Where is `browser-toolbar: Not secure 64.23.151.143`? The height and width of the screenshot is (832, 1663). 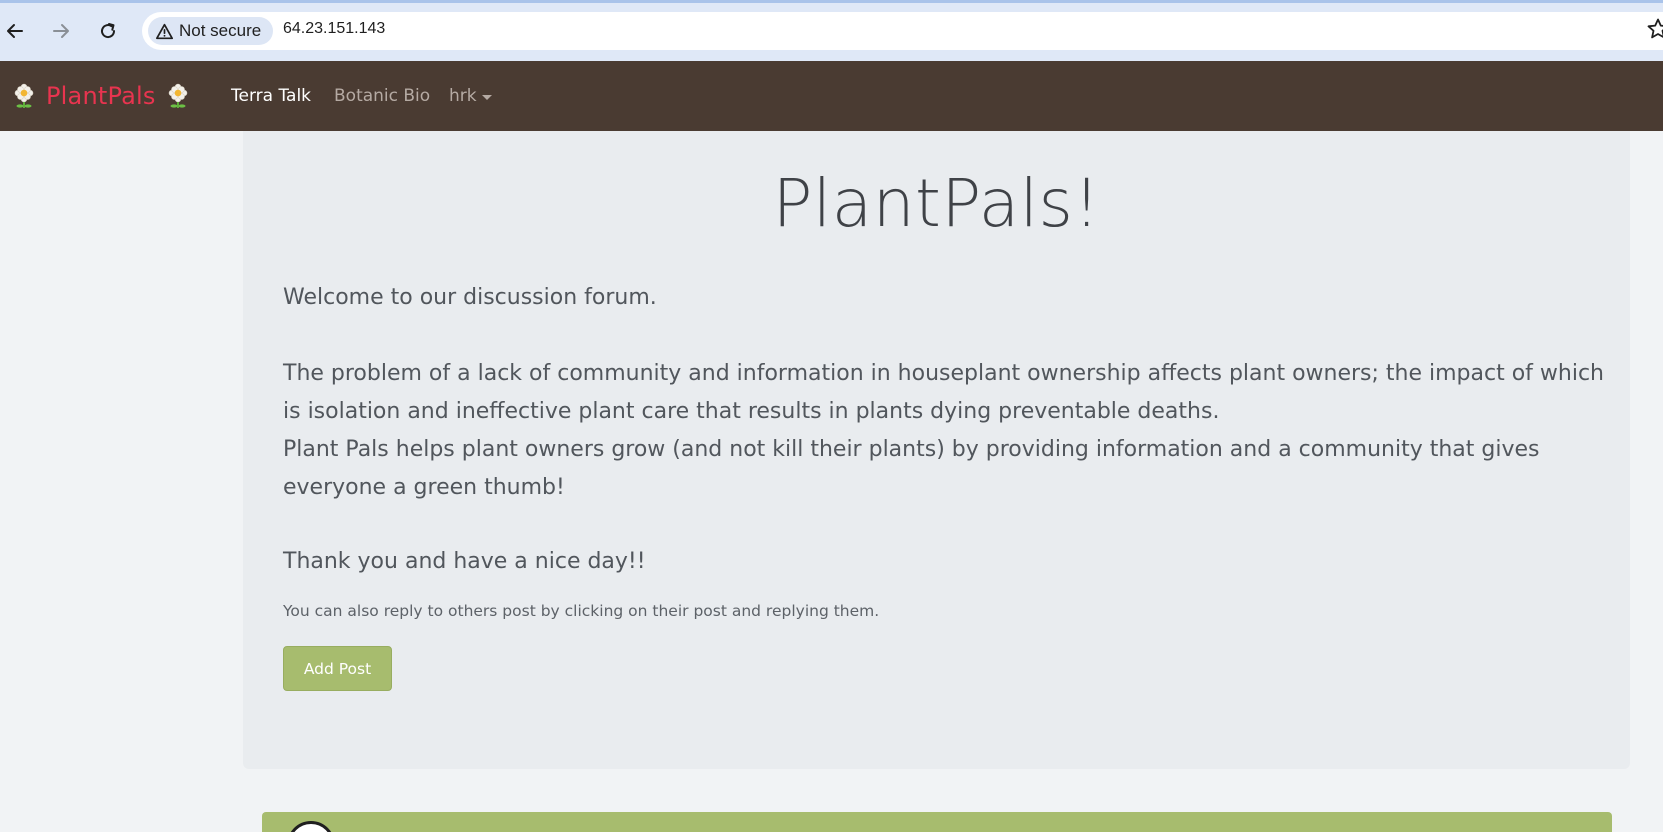
browser-toolbar: Not secure 64.23.151.143 is located at coordinates (831, 30).